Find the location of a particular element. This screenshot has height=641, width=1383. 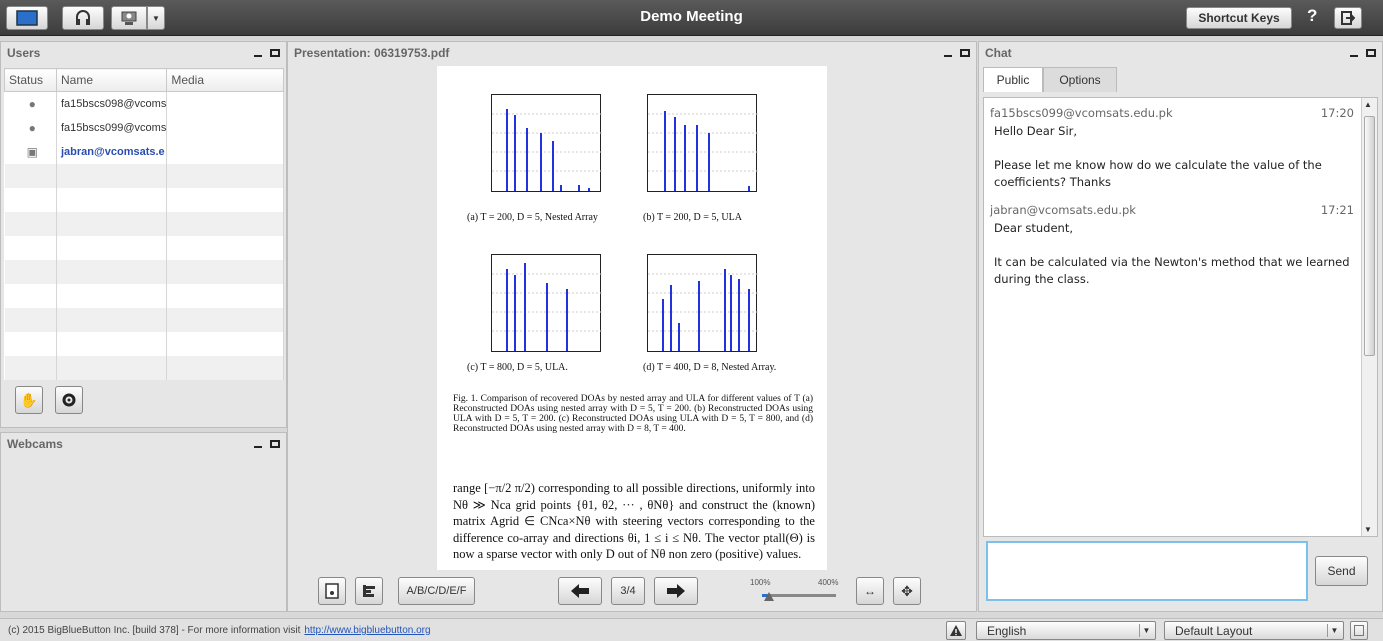

arrow-right-icon is located at coordinates (676, 591).